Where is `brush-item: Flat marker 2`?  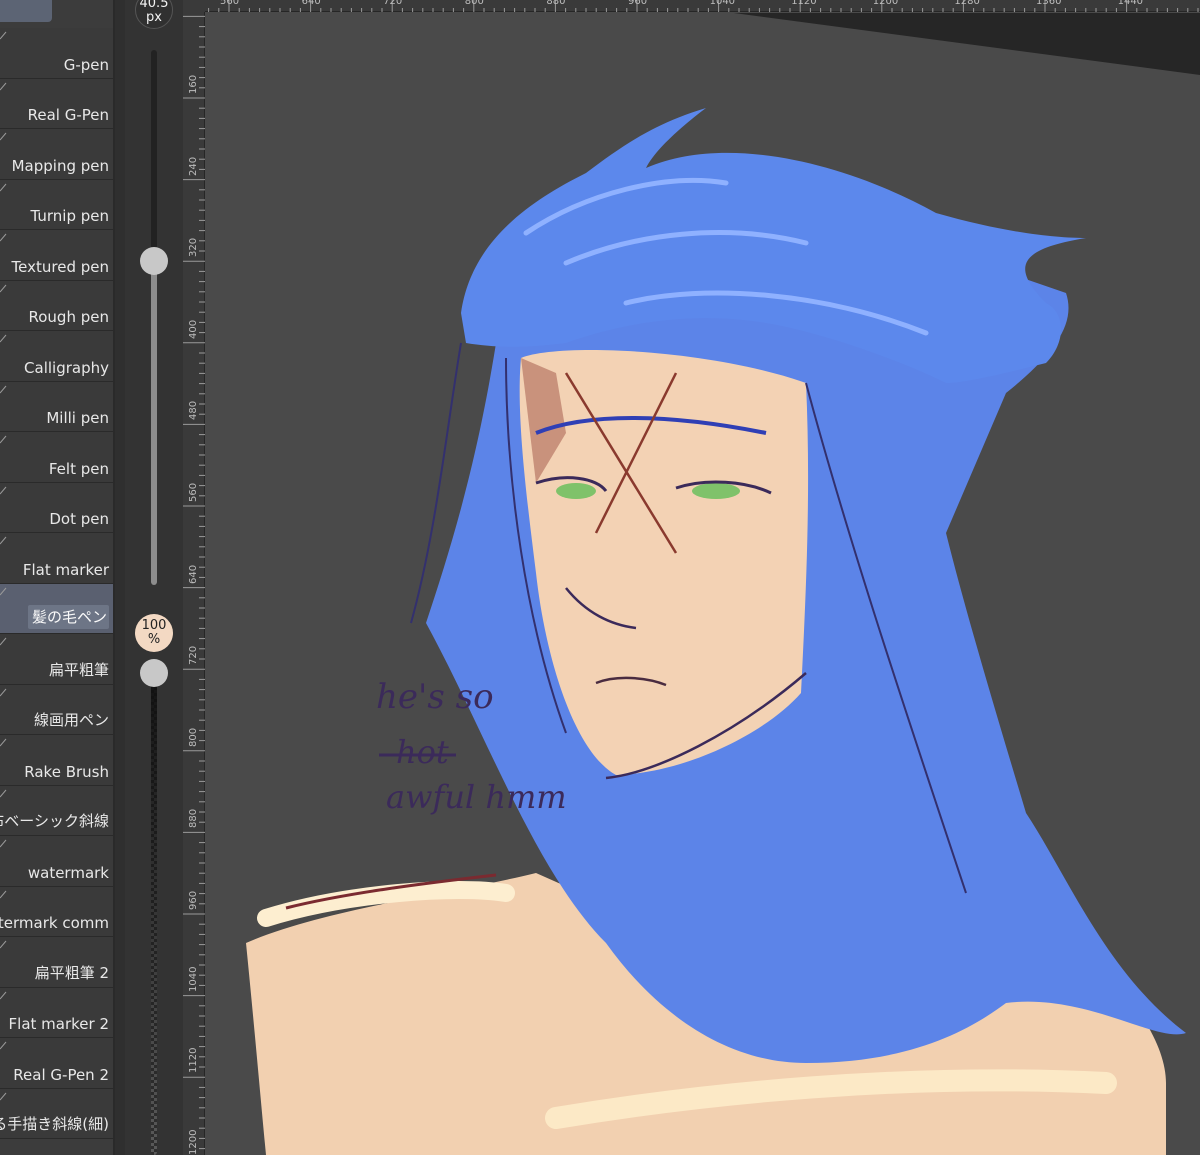
brush-item: Flat marker 2 is located at coordinates (56, 1012).